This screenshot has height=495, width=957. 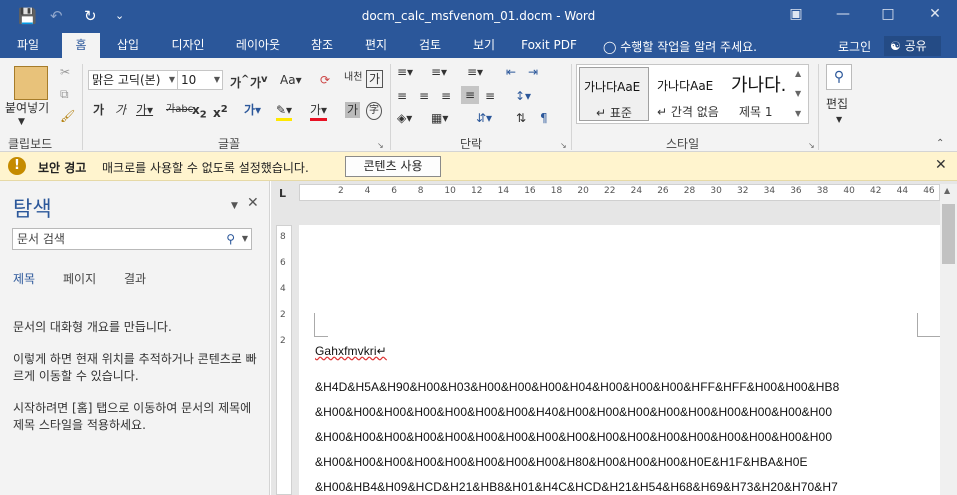 What do you see at coordinates (252, 110) in the screenshot?
I see `text-effects-icon: 가▾` at bounding box center [252, 110].